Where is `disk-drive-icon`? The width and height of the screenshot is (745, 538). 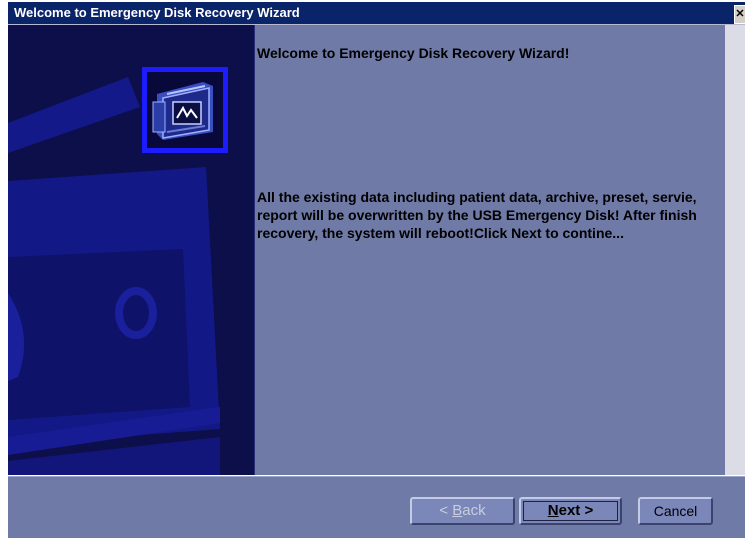 disk-drive-icon is located at coordinates (185, 110).